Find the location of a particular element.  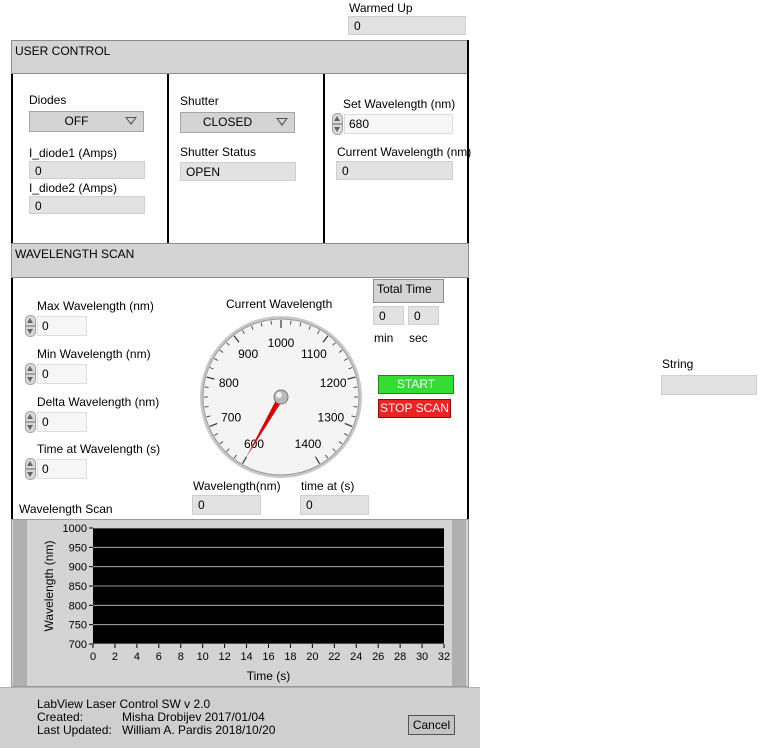

shutter-label: Shutter is located at coordinates (199, 101).